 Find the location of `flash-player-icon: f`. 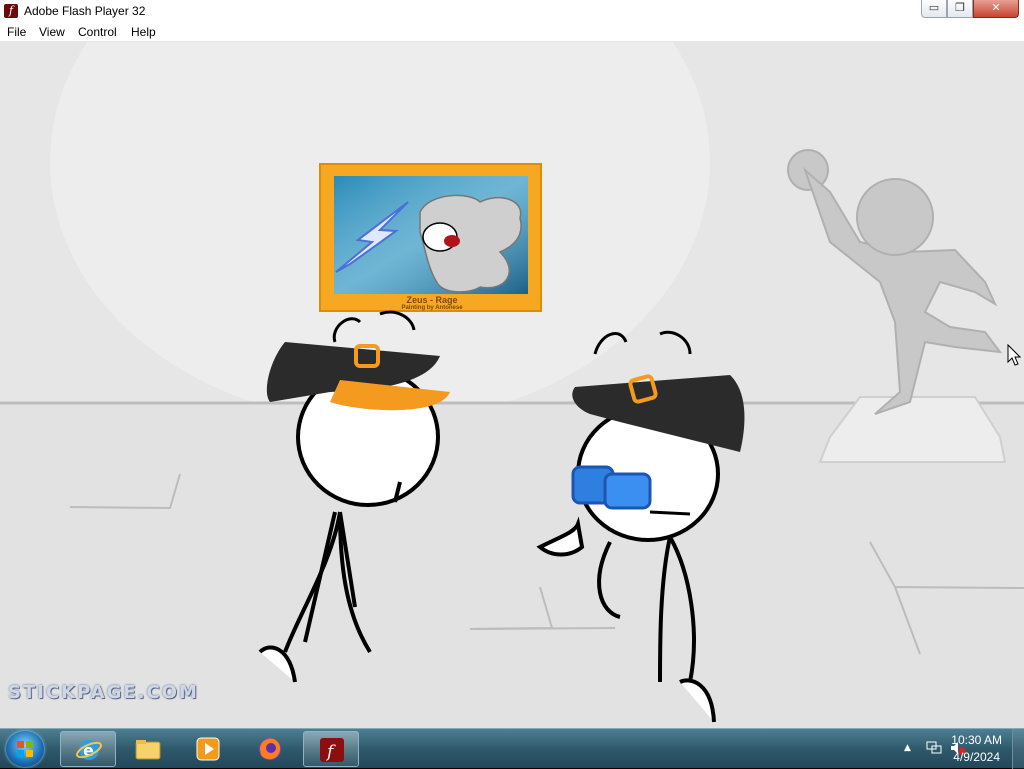

flash-player-icon: f is located at coordinates (332, 750).